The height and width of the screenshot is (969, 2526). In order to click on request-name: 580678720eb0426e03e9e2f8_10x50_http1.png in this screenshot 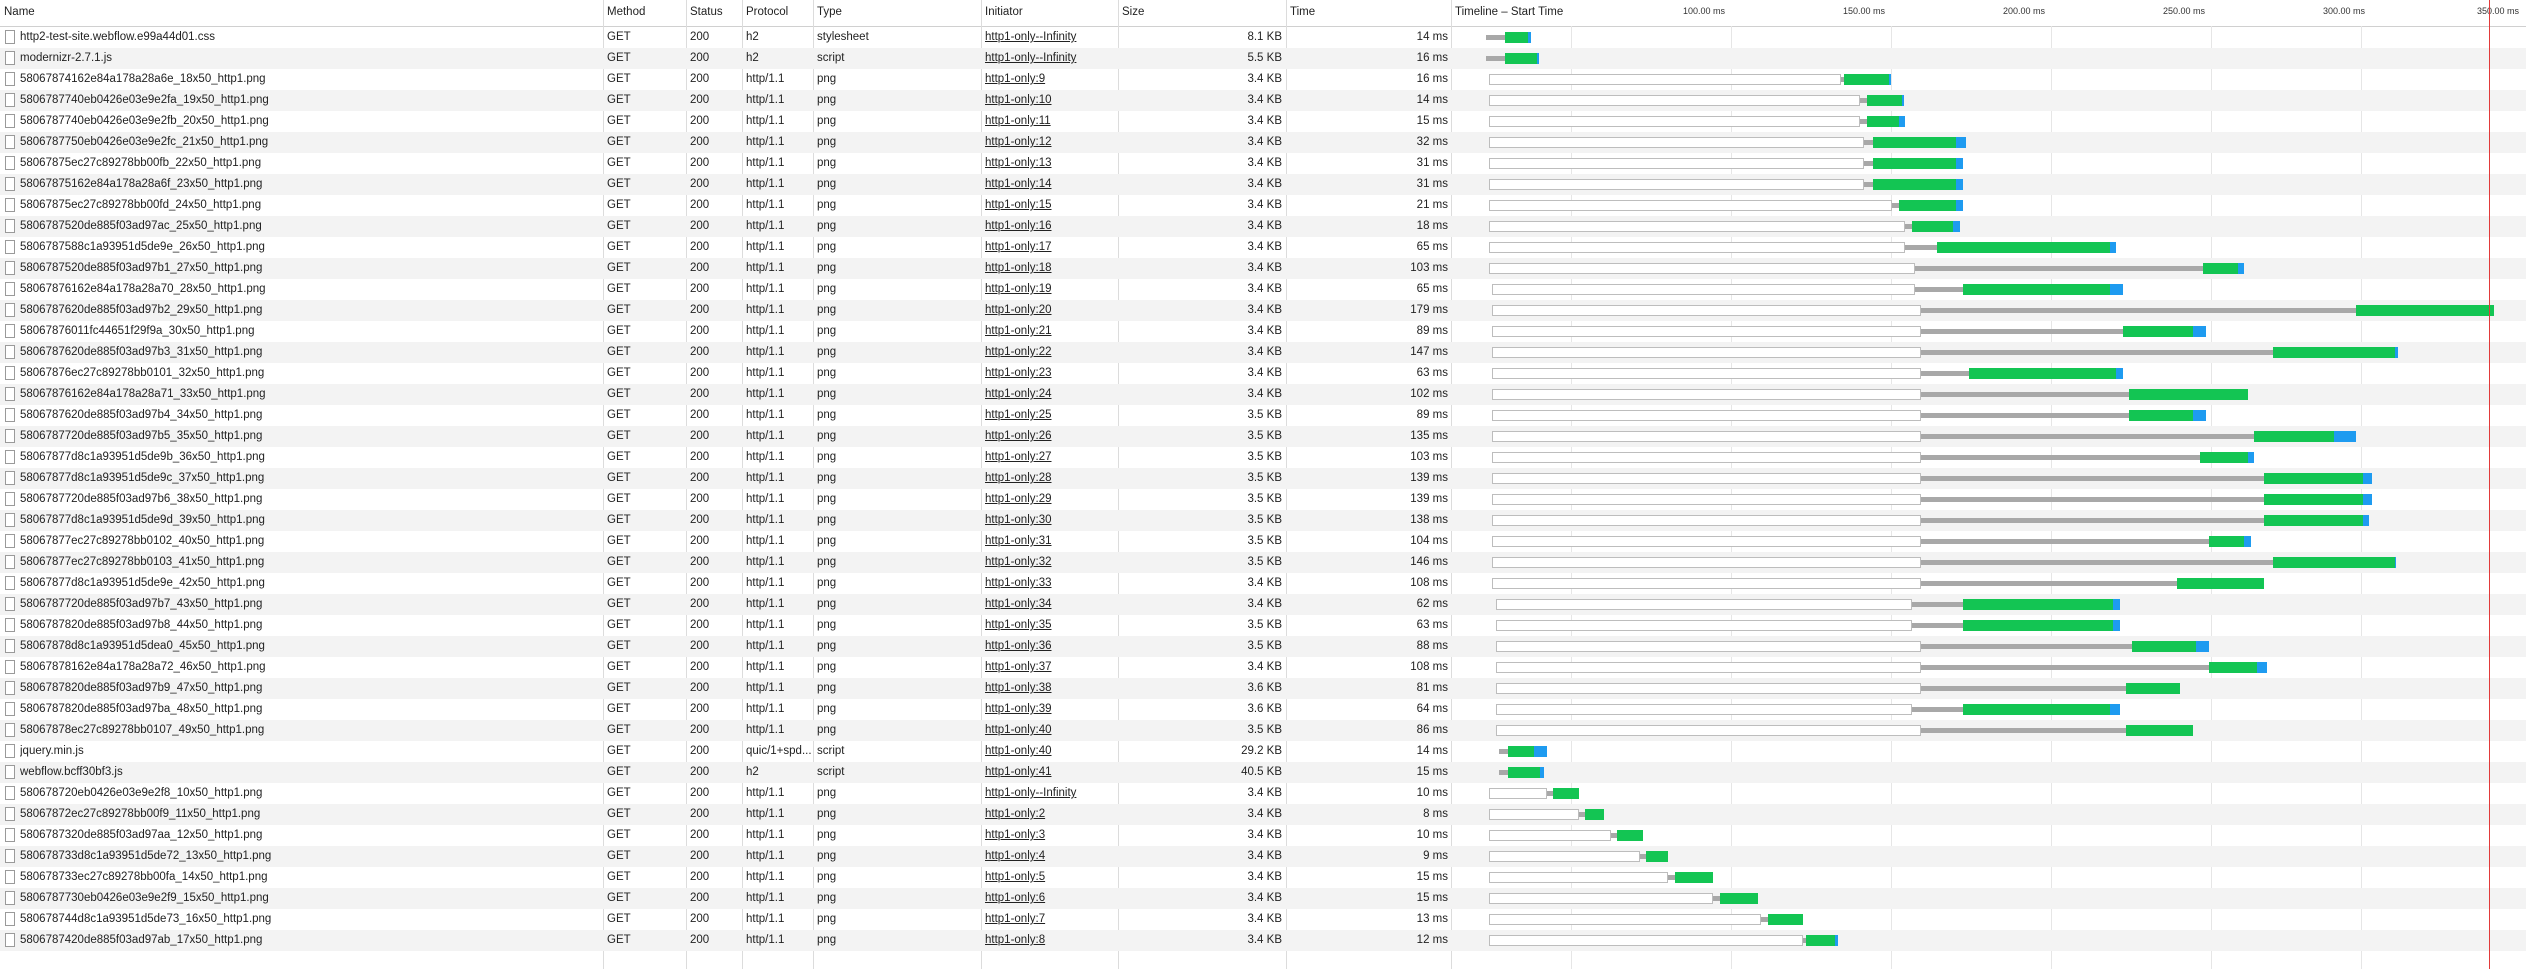, I will do `click(310, 793)`.